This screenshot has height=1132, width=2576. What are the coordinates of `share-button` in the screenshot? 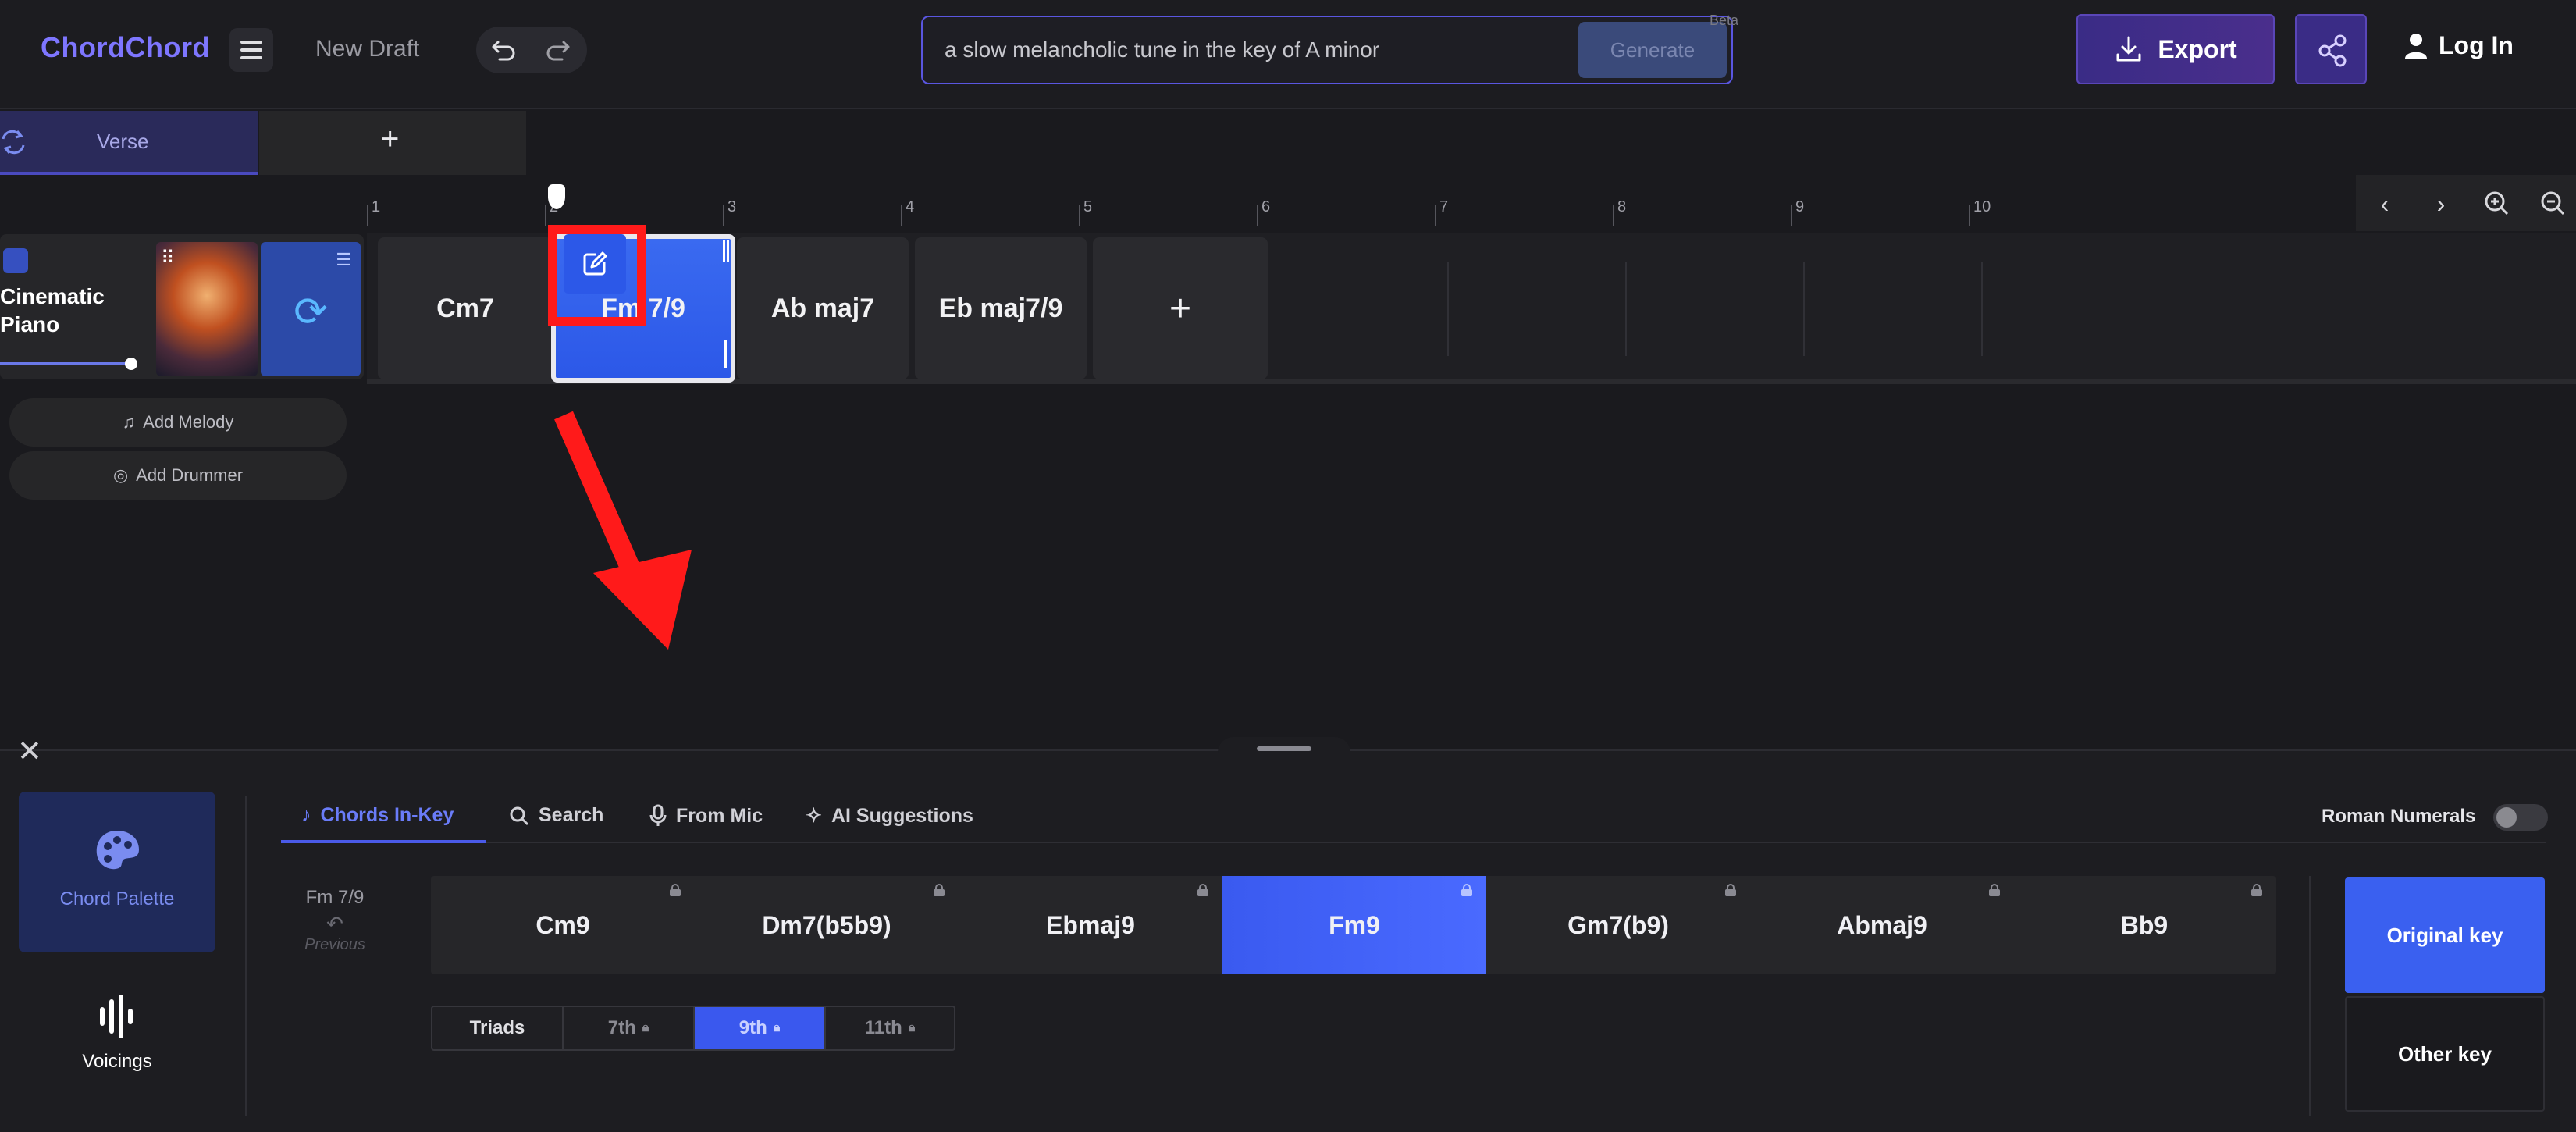 It's located at (2331, 49).